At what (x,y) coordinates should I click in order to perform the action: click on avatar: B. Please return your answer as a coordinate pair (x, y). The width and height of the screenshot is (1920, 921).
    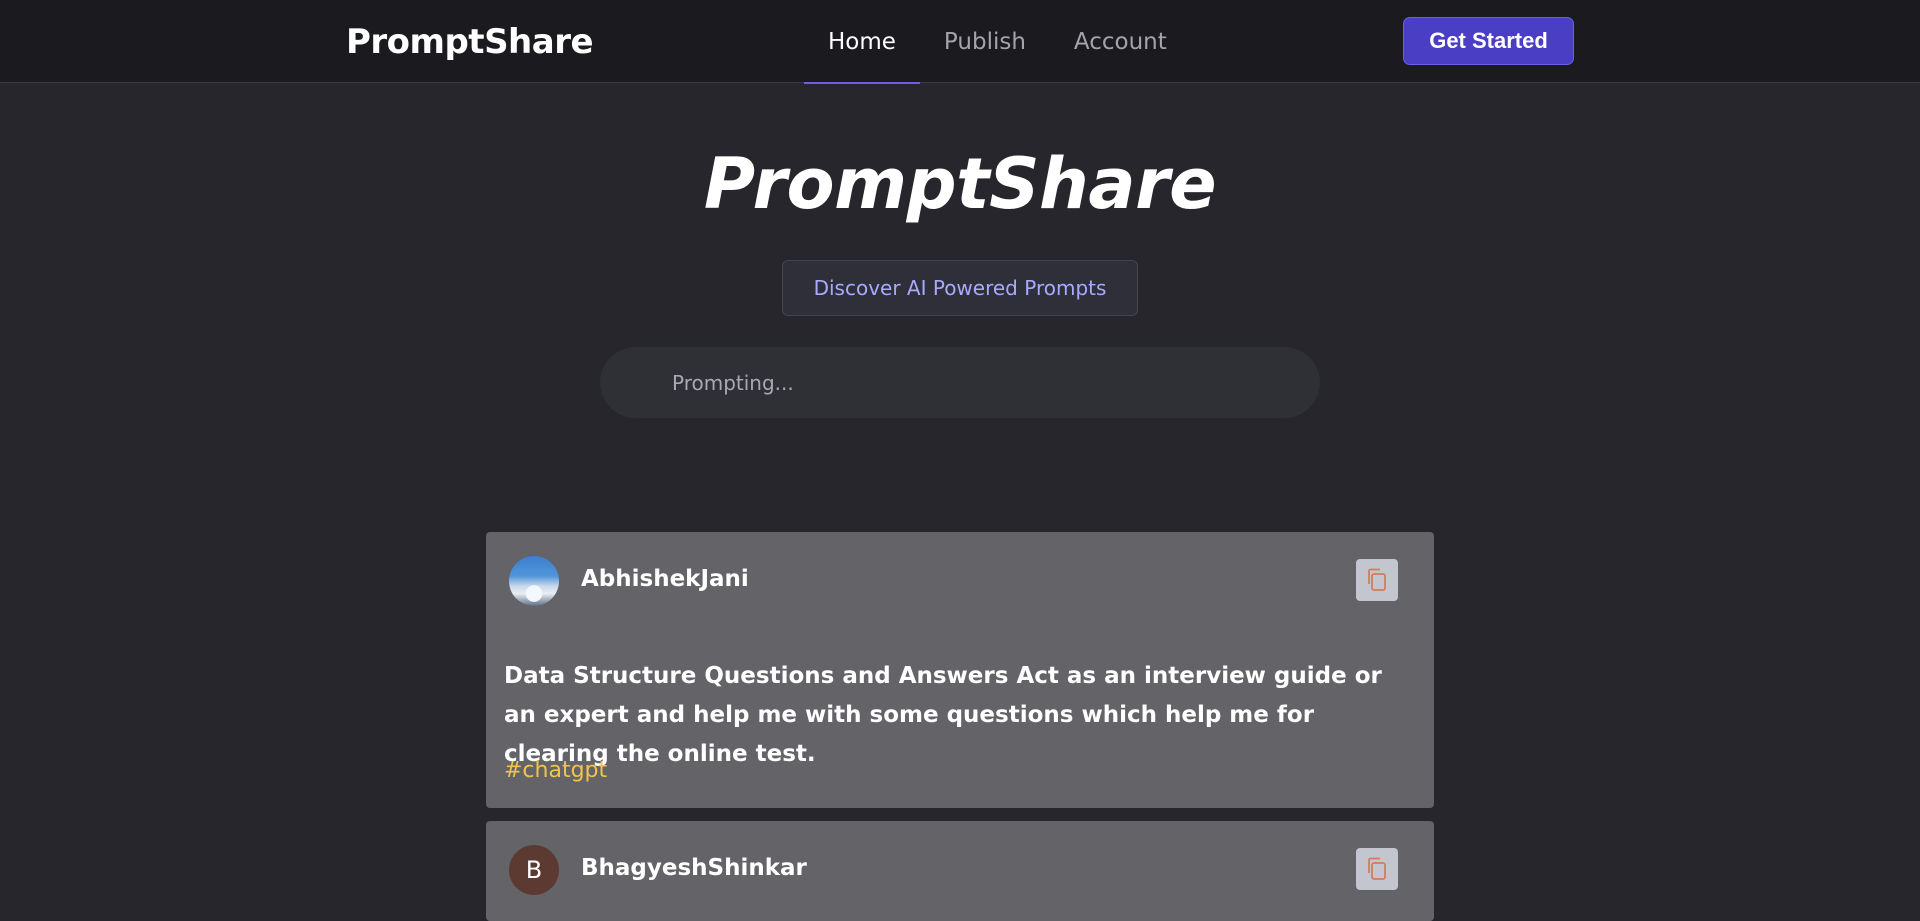
    Looking at the image, I should click on (534, 870).